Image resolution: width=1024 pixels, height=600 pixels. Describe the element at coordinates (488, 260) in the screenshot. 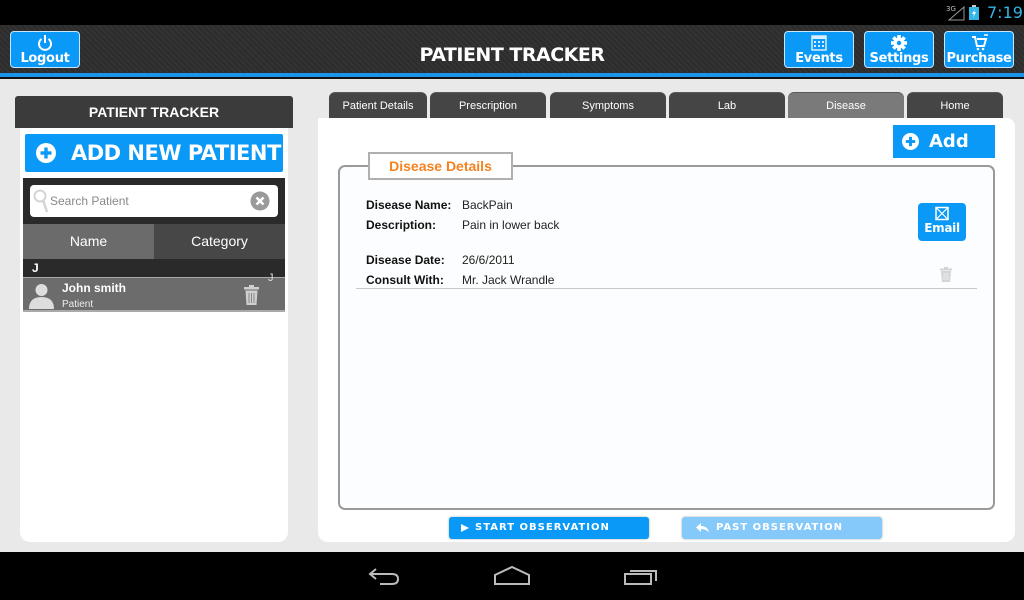

I see `disease-date-value: 26/6/2011` at that location.